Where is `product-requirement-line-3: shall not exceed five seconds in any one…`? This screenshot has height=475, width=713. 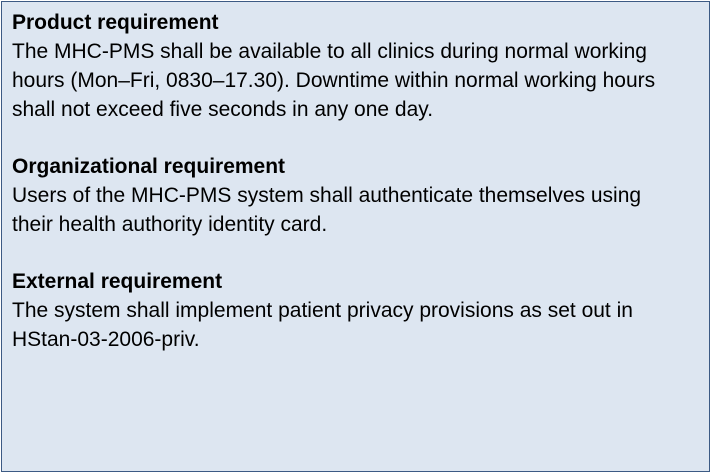 product-requirement-line-3: shall not exceed five seconds in any one… is located at coordinates (223, 109).